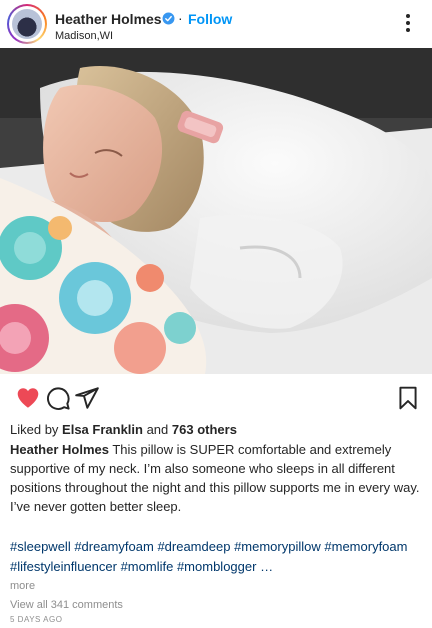 This screenshot has height=628, width=432. I want to click on more-options-icon, so click(408, 23).